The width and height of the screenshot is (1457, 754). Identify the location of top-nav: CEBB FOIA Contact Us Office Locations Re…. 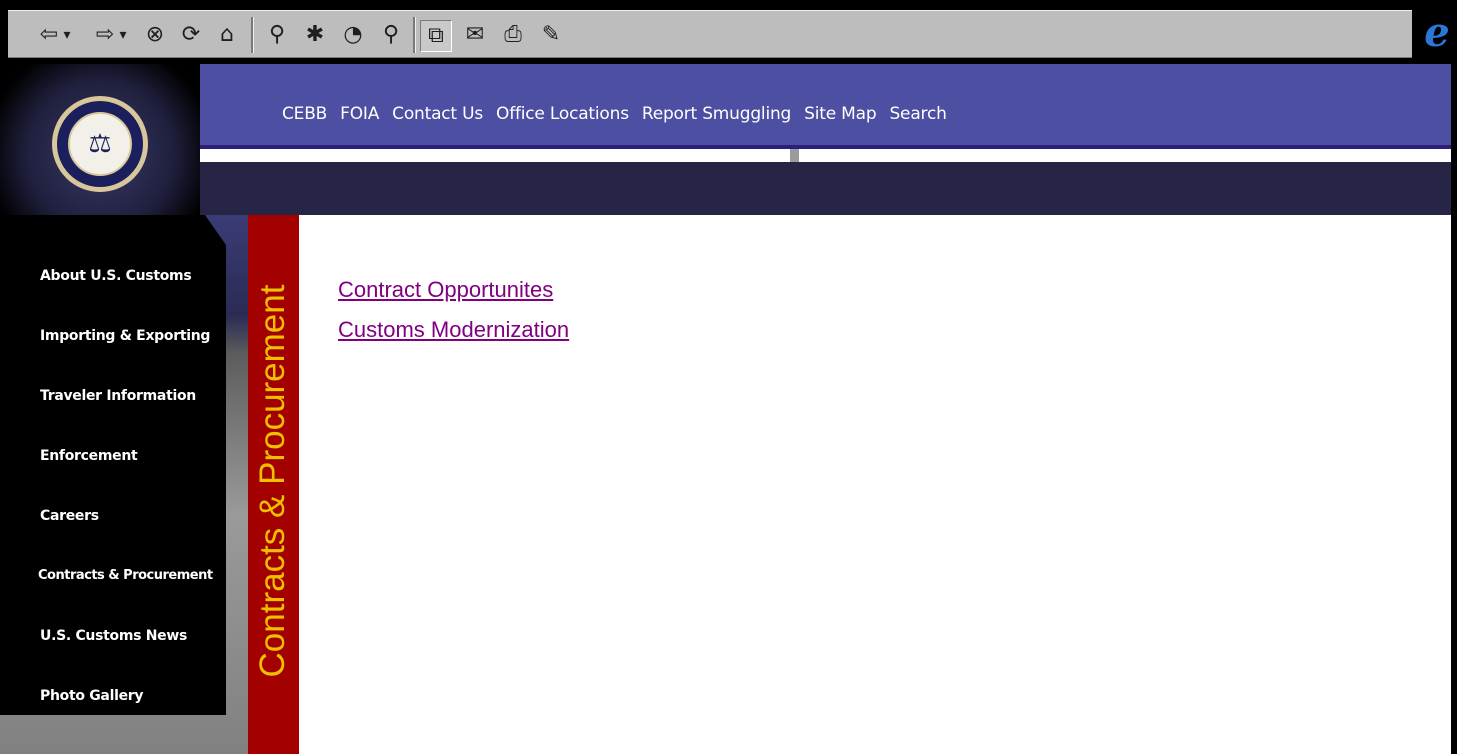
(614, 114).